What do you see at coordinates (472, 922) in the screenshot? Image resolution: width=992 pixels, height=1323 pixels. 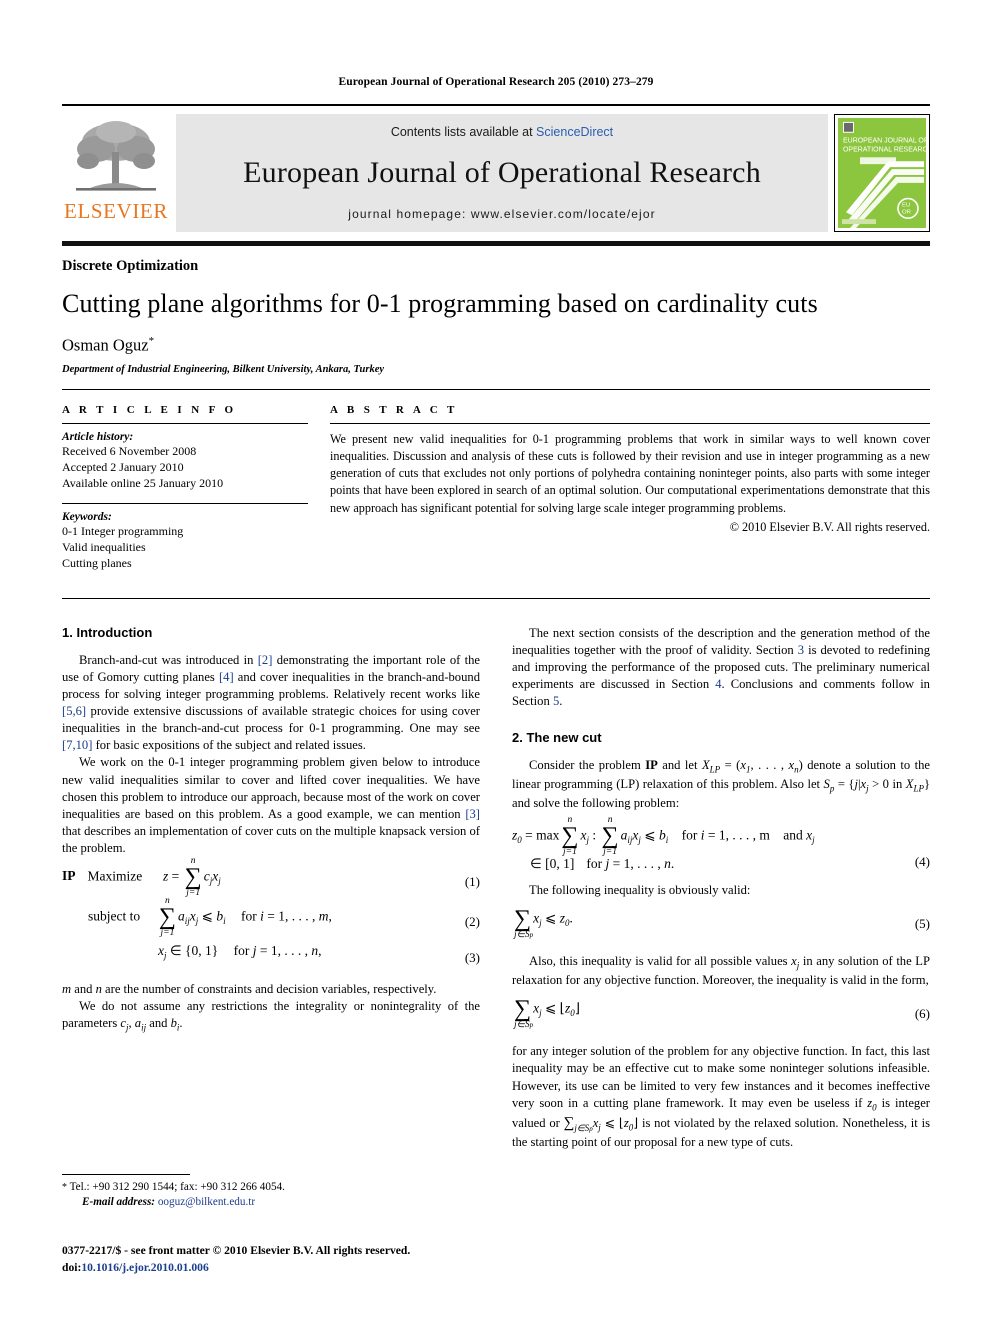 I see `equation-2-number: (2)` at bounding box center [472, 922].